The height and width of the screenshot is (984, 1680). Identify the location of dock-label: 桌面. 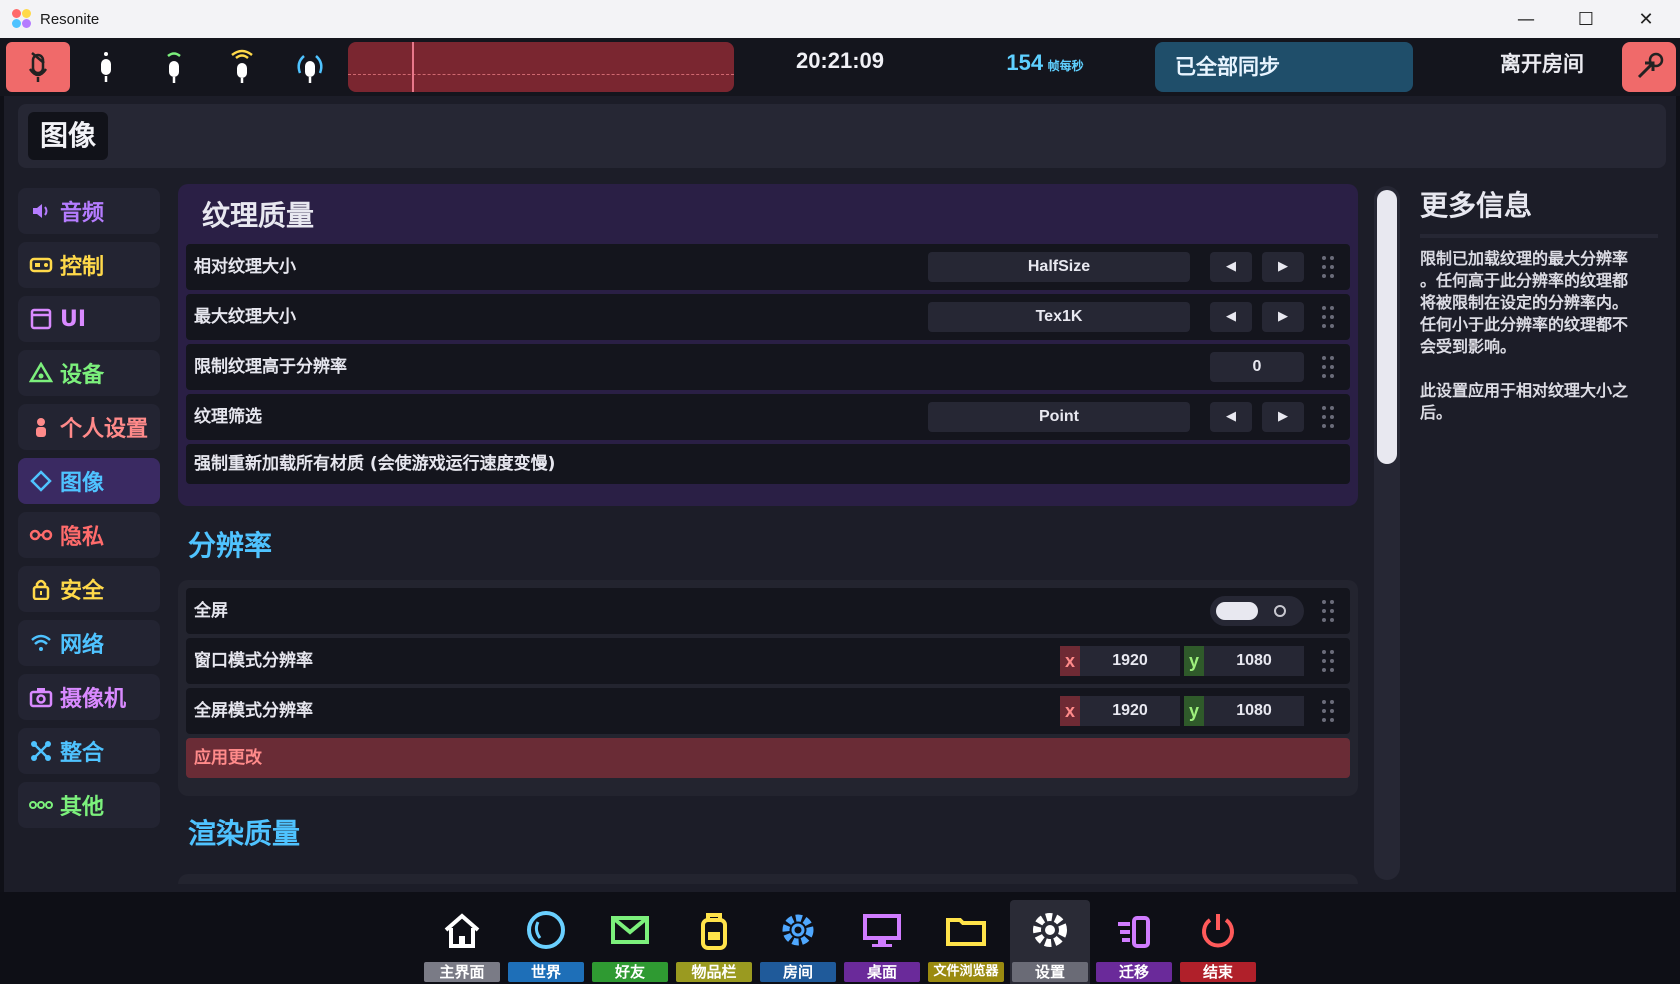
(882, 972).